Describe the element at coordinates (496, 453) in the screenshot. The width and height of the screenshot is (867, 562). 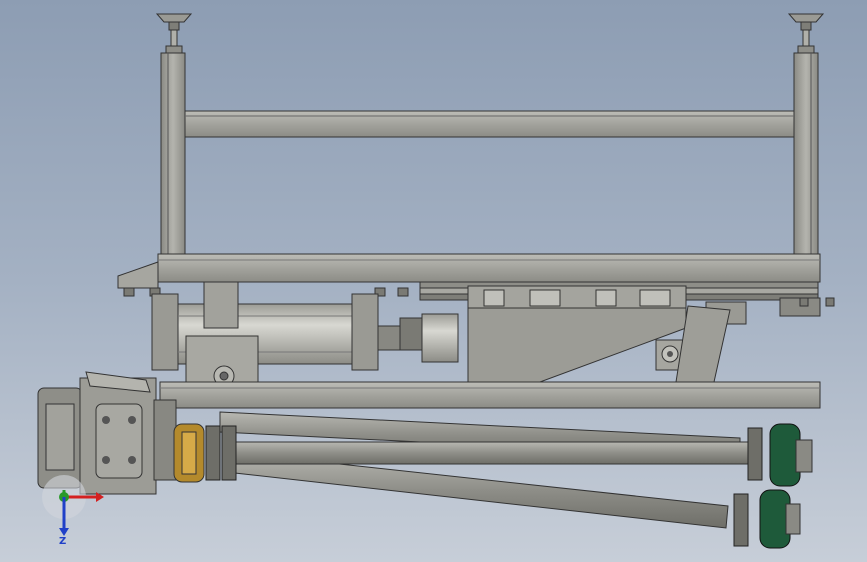
I see `drive-shaft` at that location.